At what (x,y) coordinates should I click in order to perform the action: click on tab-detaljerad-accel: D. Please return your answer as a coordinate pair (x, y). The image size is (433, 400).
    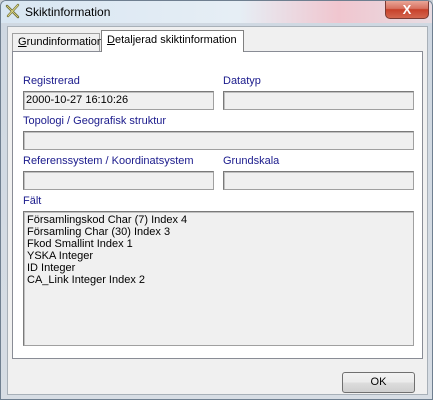
    Looking at the image, I should click on (111, 40).